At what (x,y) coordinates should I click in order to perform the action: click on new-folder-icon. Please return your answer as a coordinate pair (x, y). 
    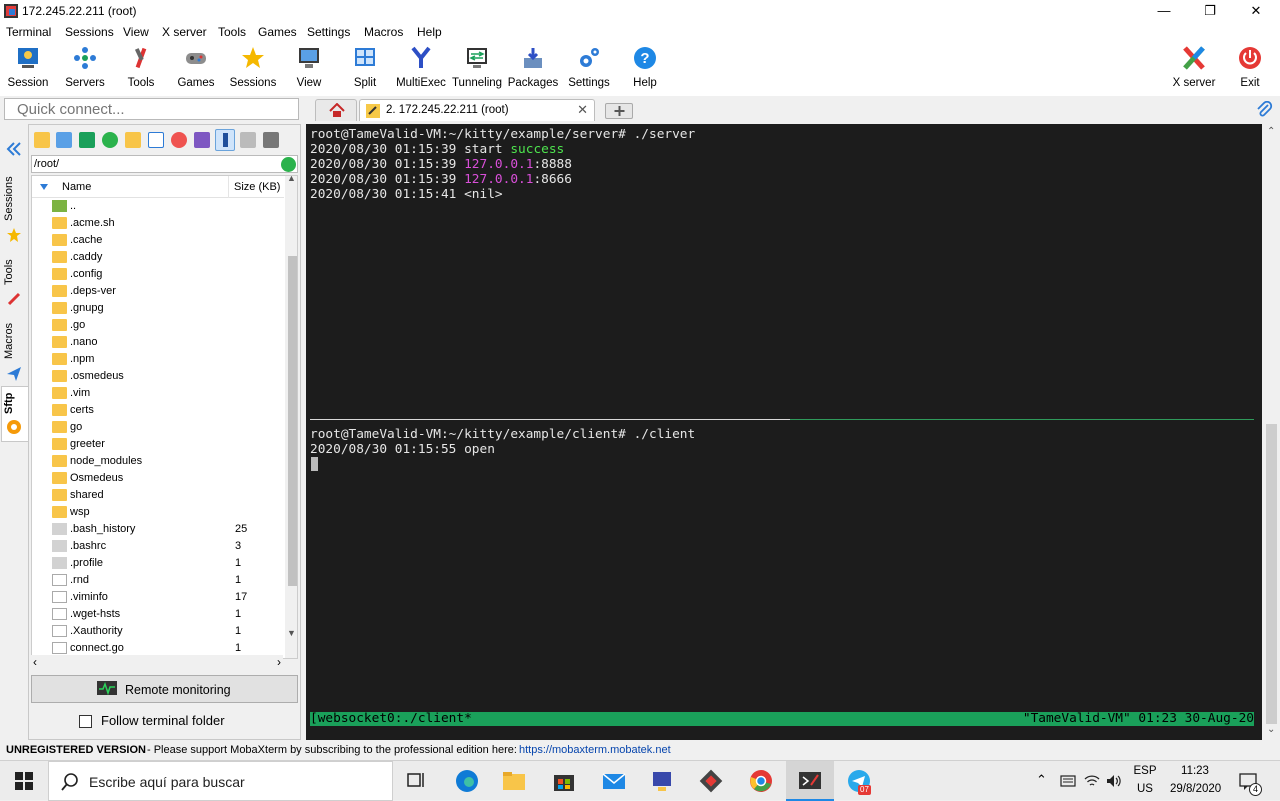
    Looking at the image, I should click on (133, 140).